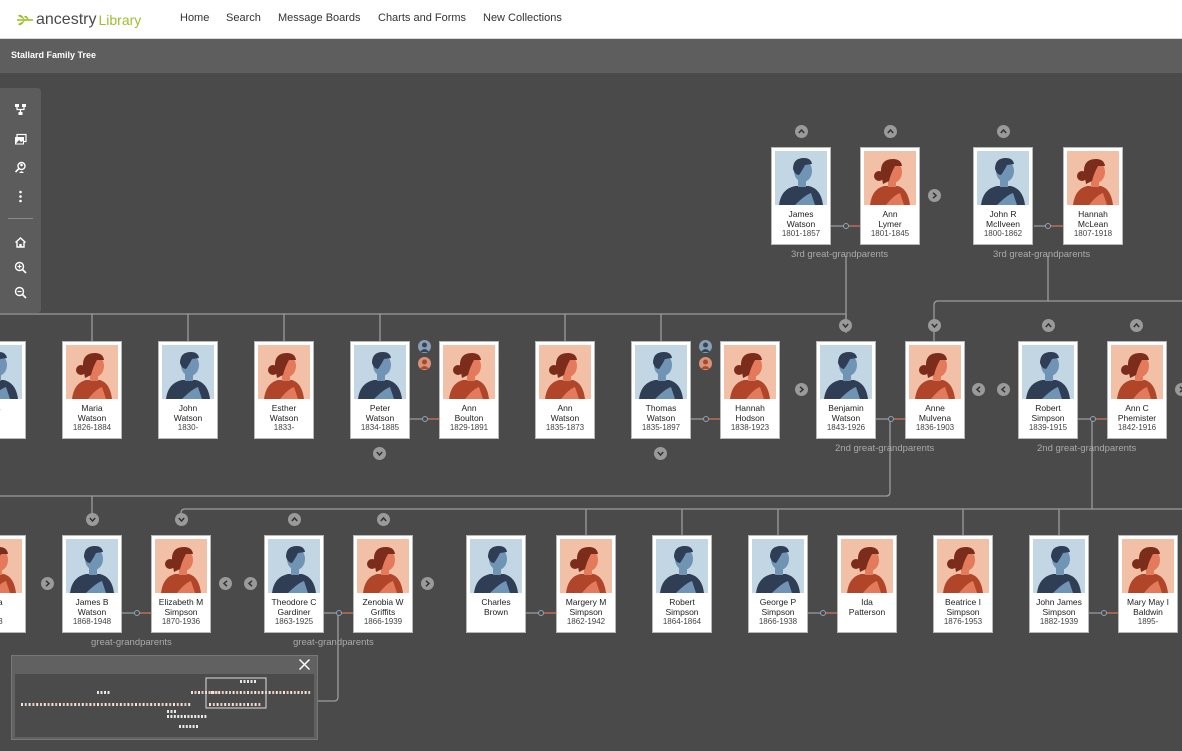 The height and width of the screenshot is (751, 1182). Describe the element at coordinates (166, 702) in the screenshot. I see `minimap-overview` at that location.